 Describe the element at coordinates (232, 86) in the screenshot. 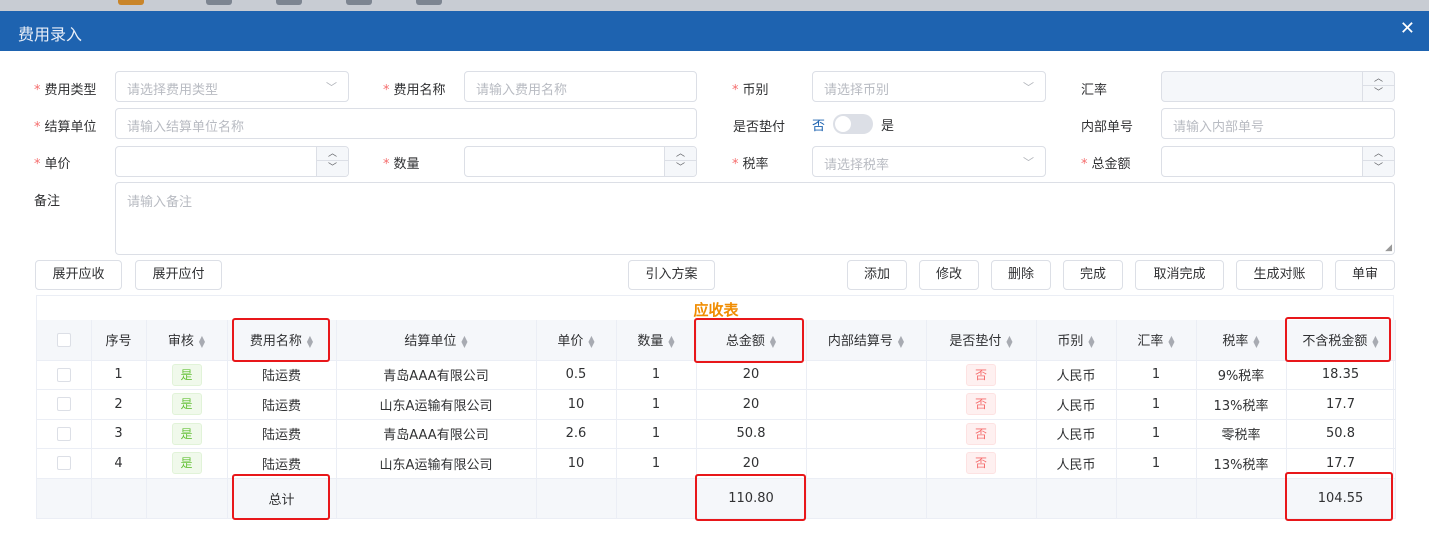

I see `fee-type-select: 请选择费用类型 ﹀` at that location.